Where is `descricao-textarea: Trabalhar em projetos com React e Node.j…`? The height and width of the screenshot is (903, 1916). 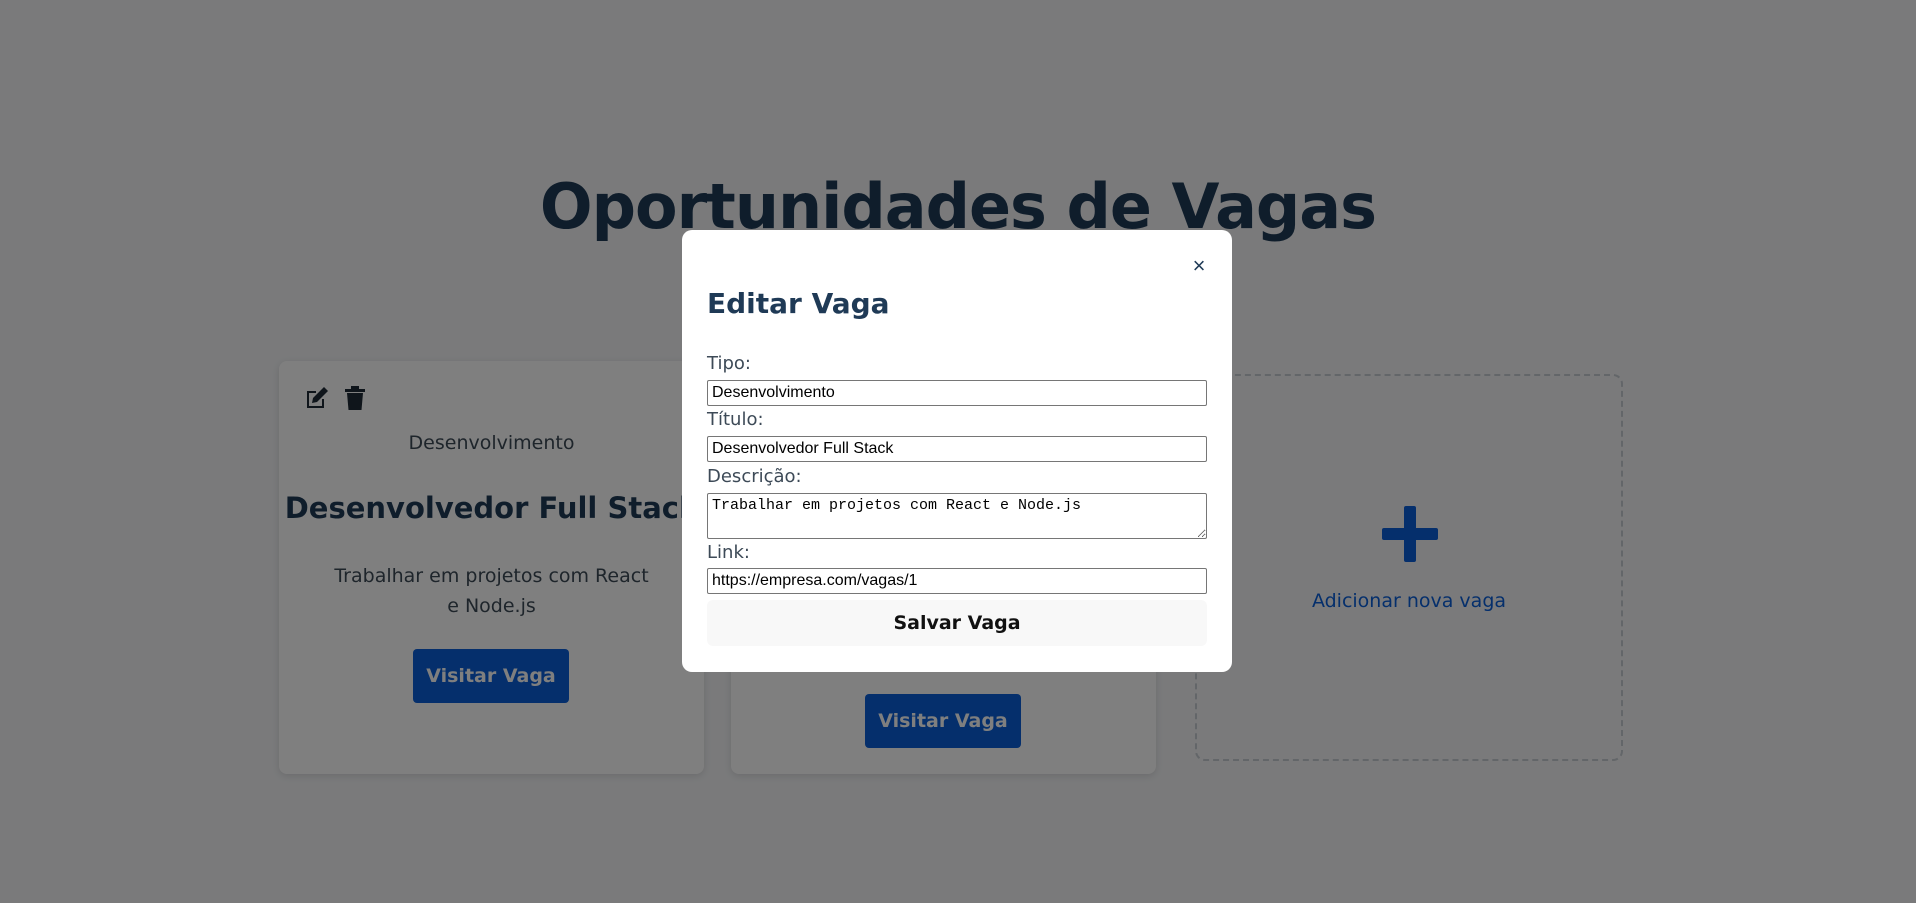
descricao-textarea: Trabalhar em projetos com React e Node.j… is located at coordinates (957, 516).